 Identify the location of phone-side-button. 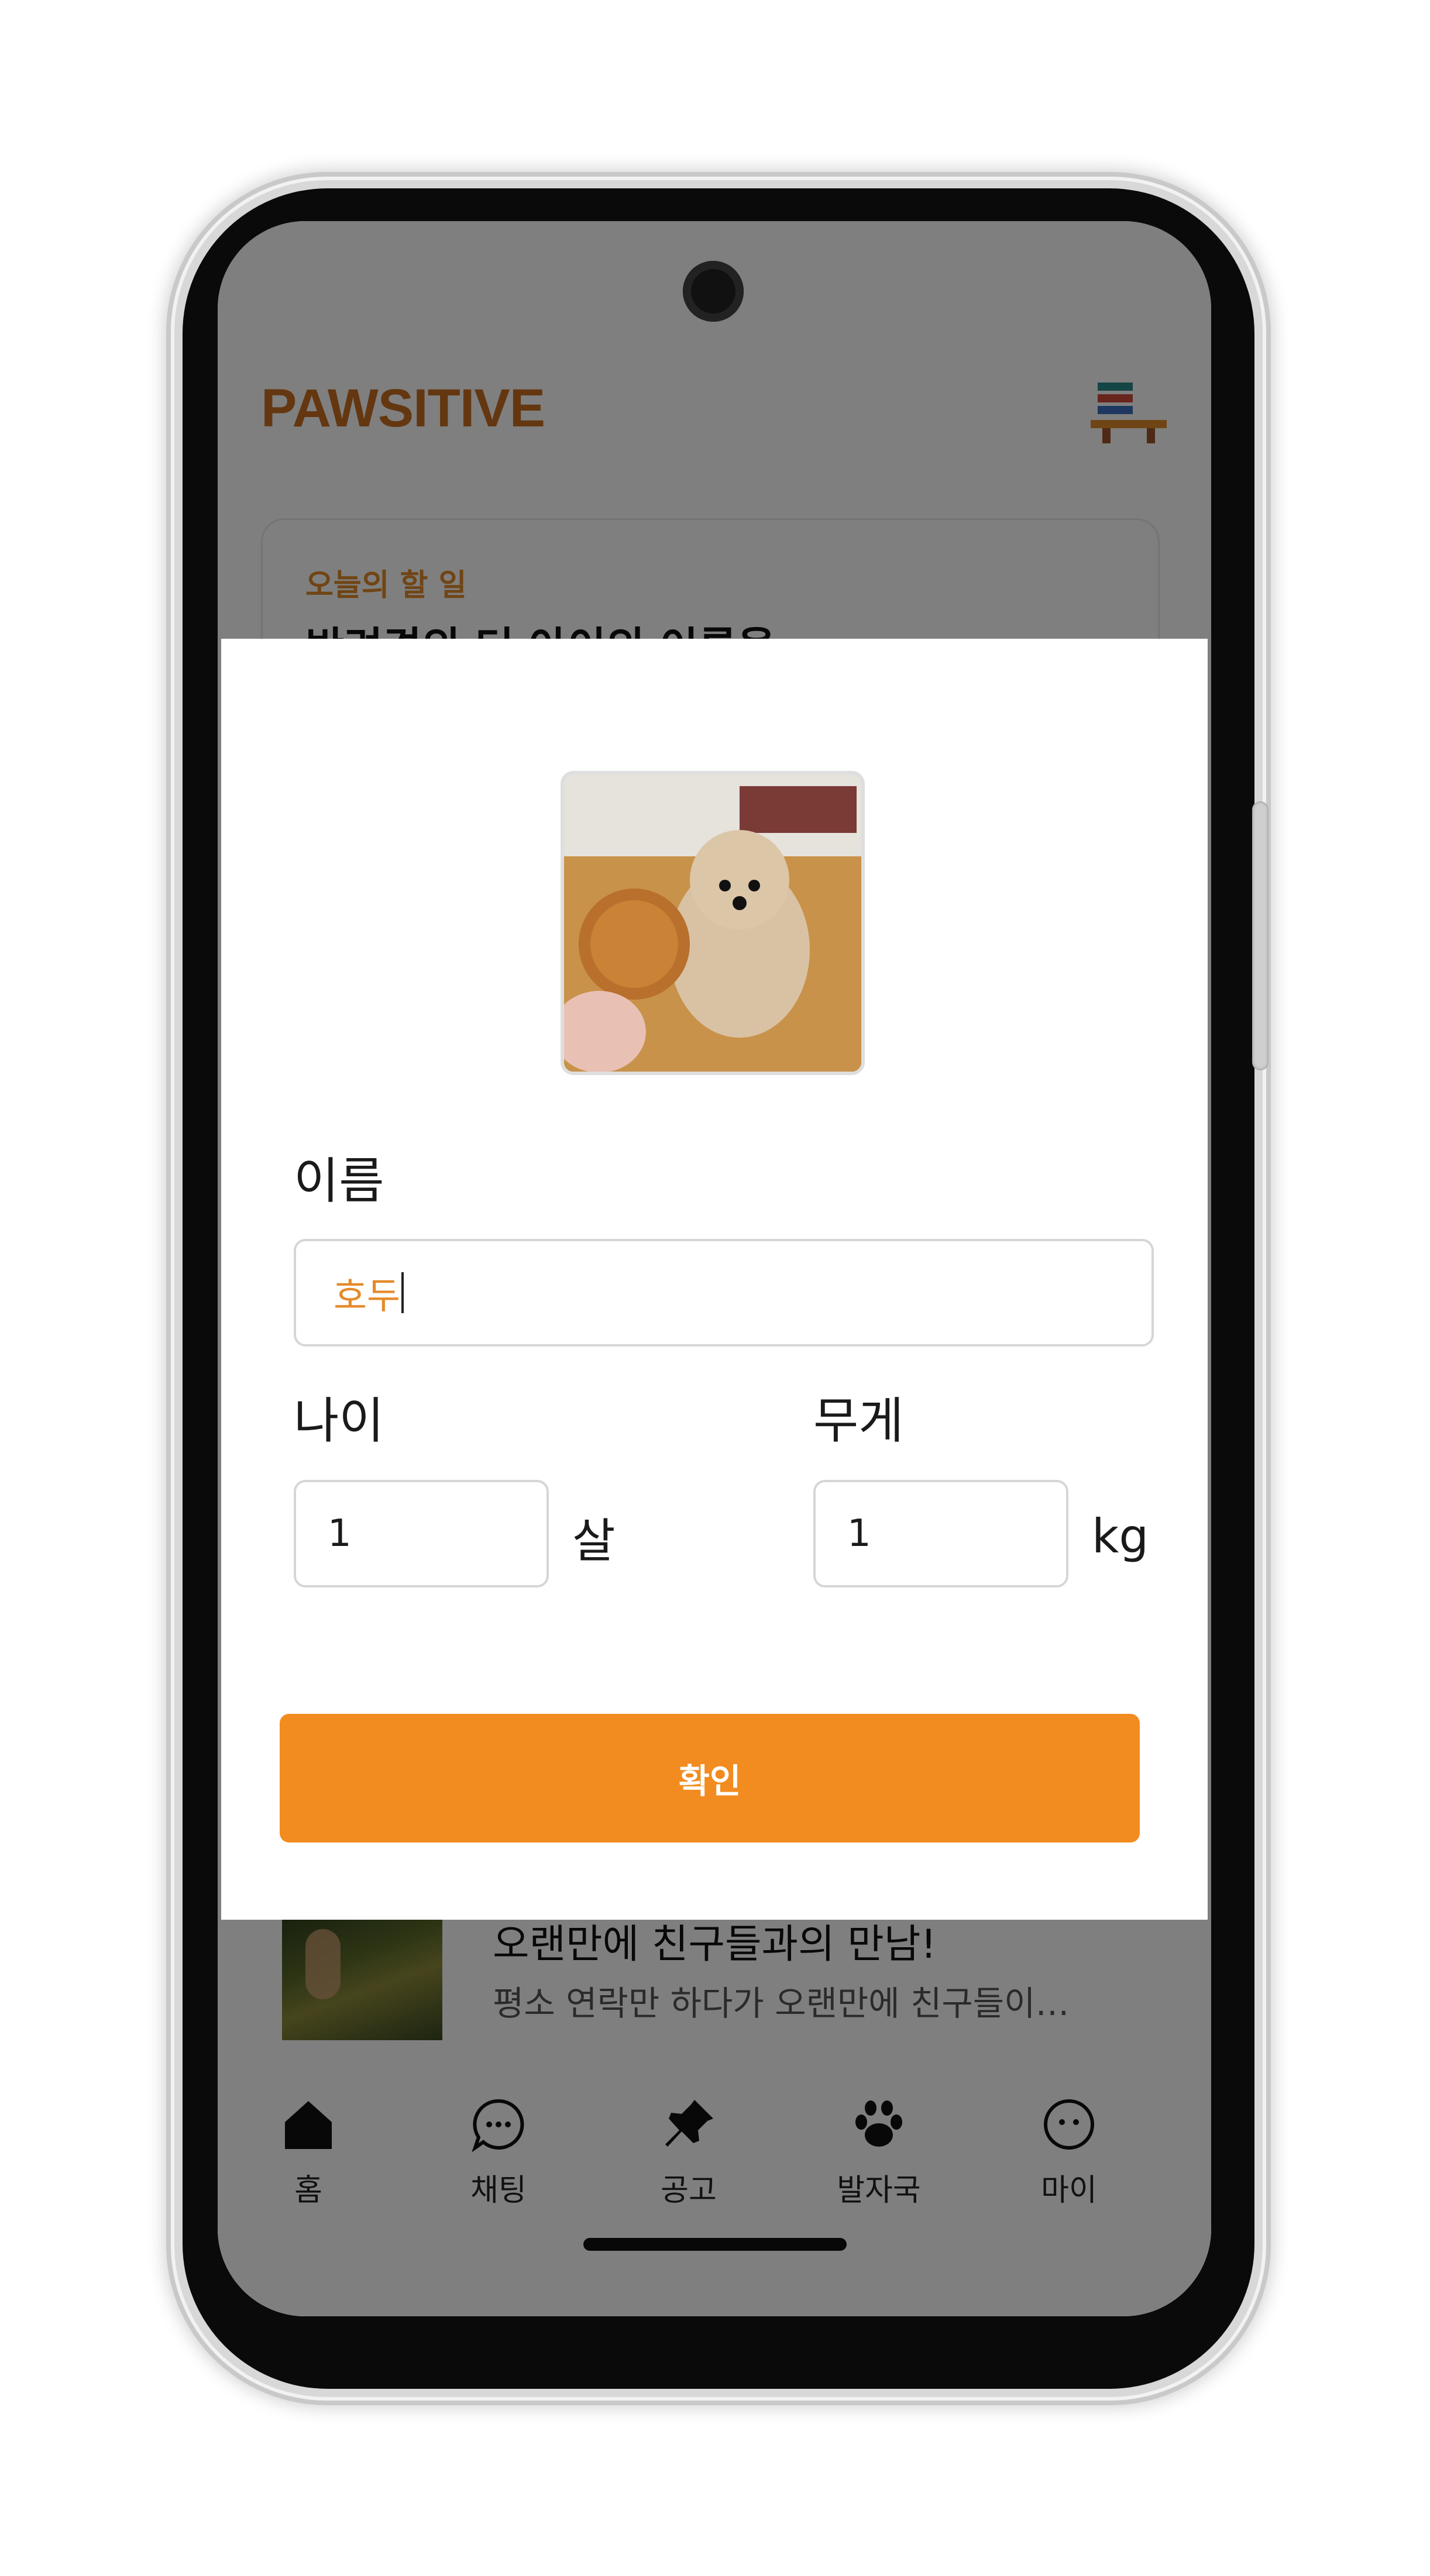
(1260, 935).